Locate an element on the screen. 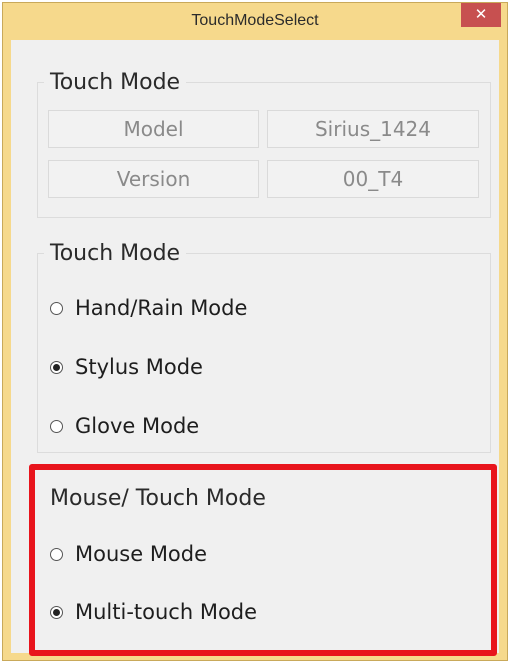 The image size is (510, 663). stylus-mode-radio is located at coordinates (56, 367).